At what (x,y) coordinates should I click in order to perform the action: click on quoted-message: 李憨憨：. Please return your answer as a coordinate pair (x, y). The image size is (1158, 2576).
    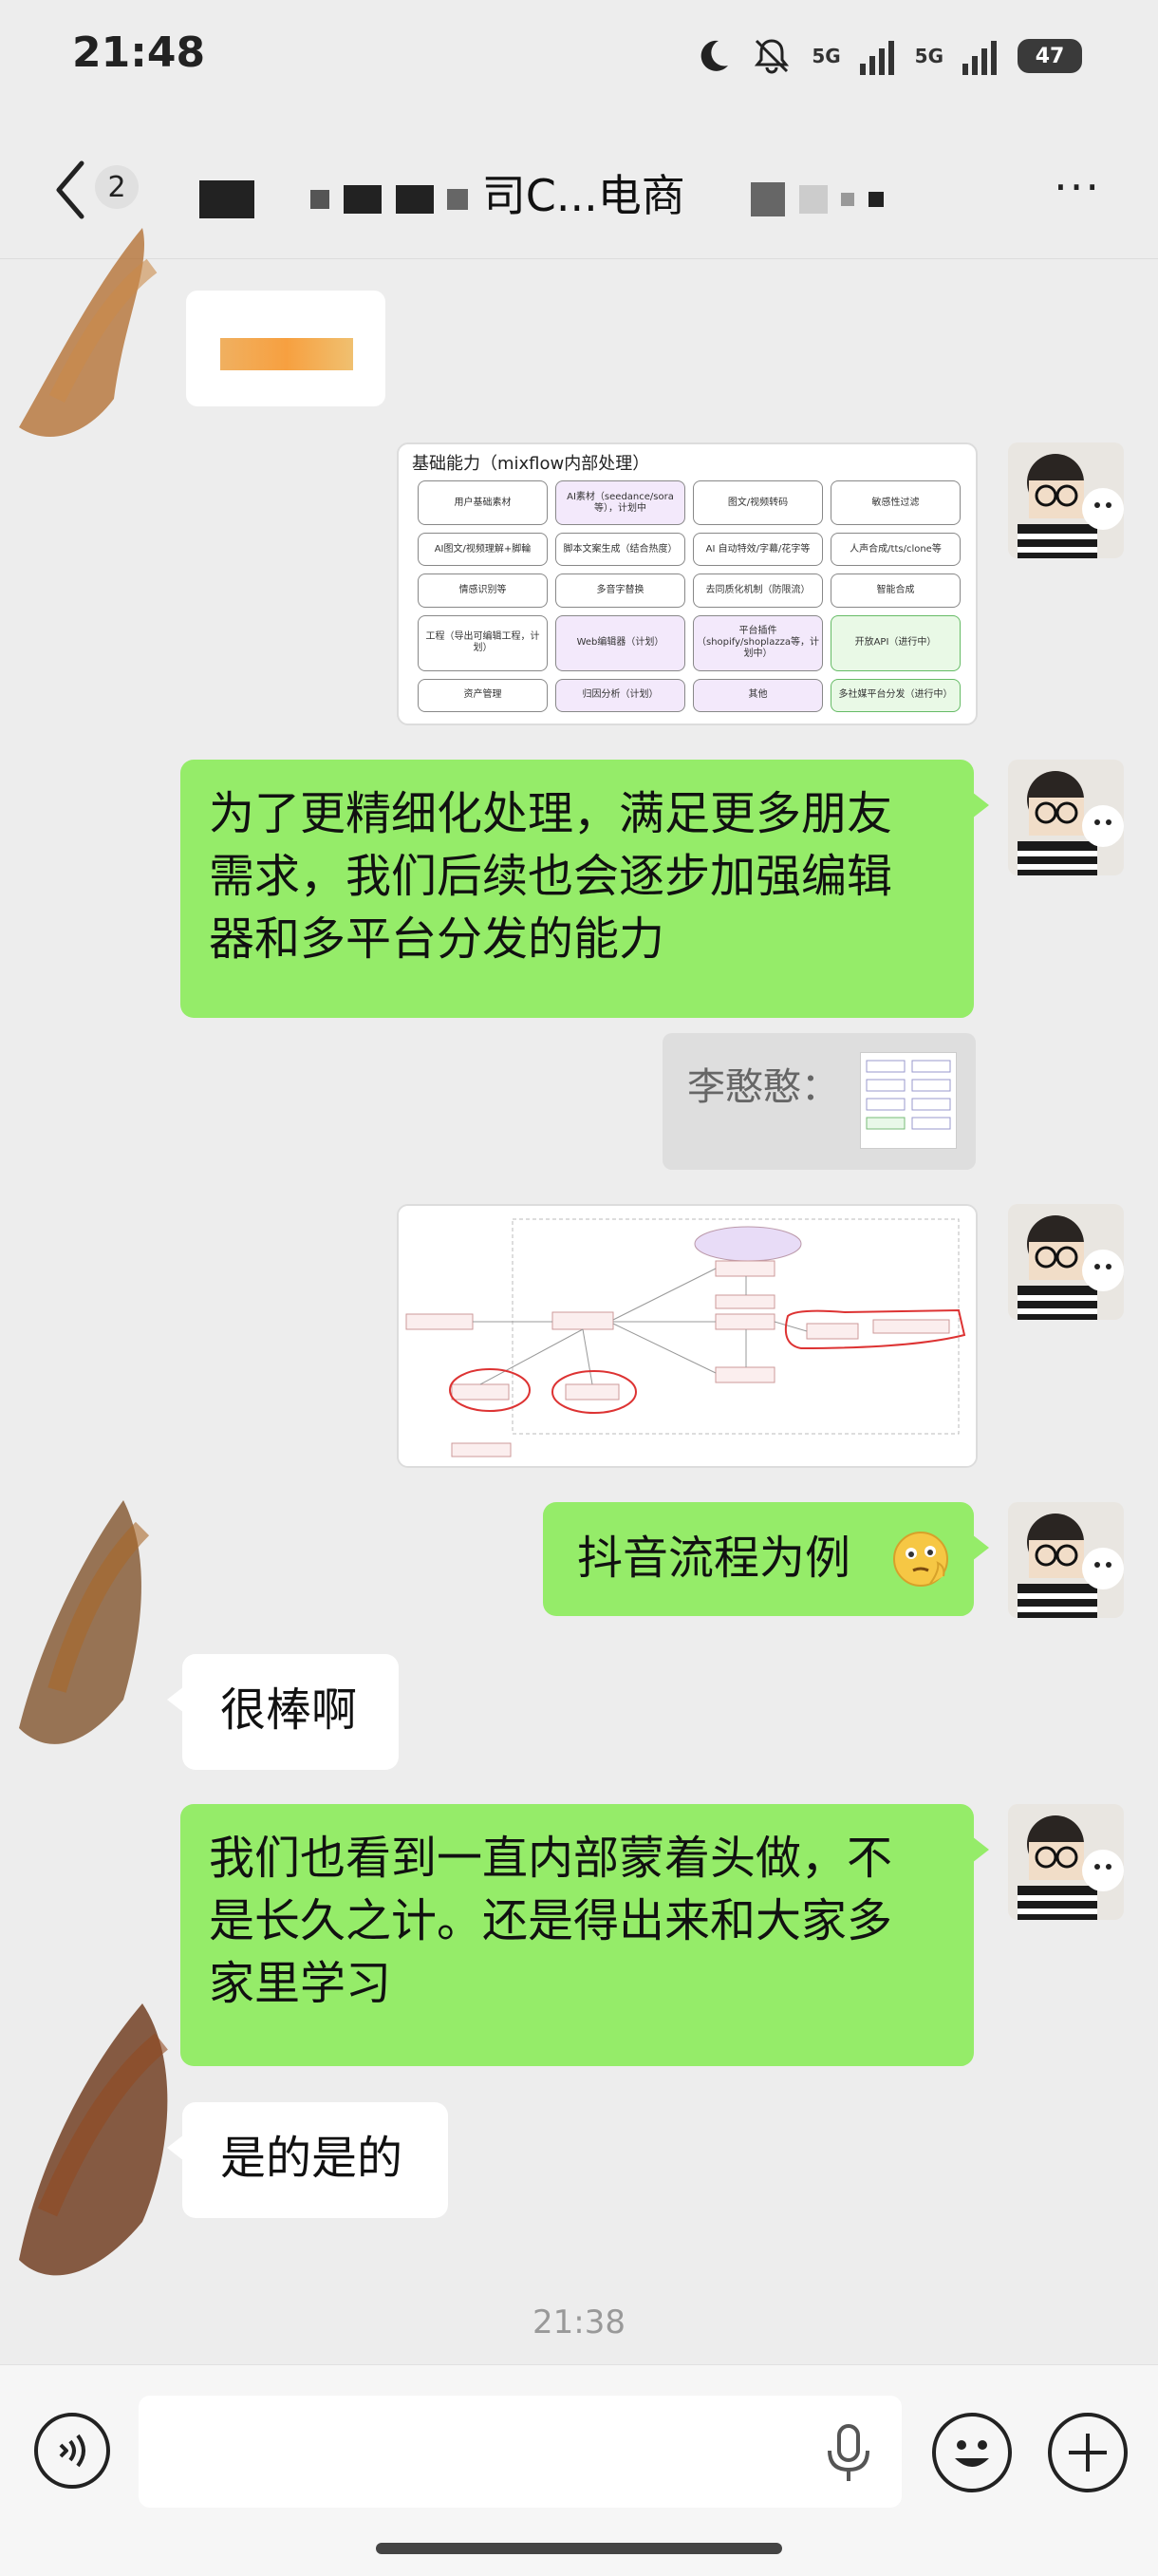
    Looking at the image, I should click on (819, 1101).